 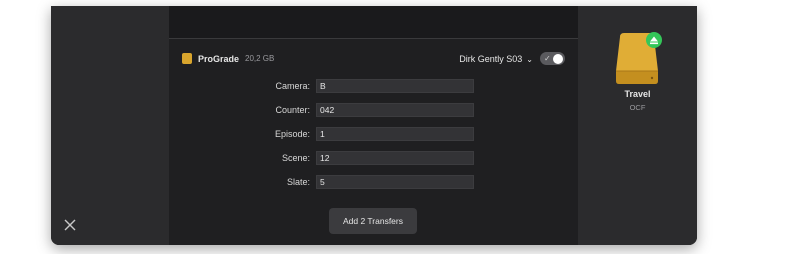 What do you see at coordinates (395, 182) in the screenshot?
I see `slate-field: 5` at bounding box center [395, 182].